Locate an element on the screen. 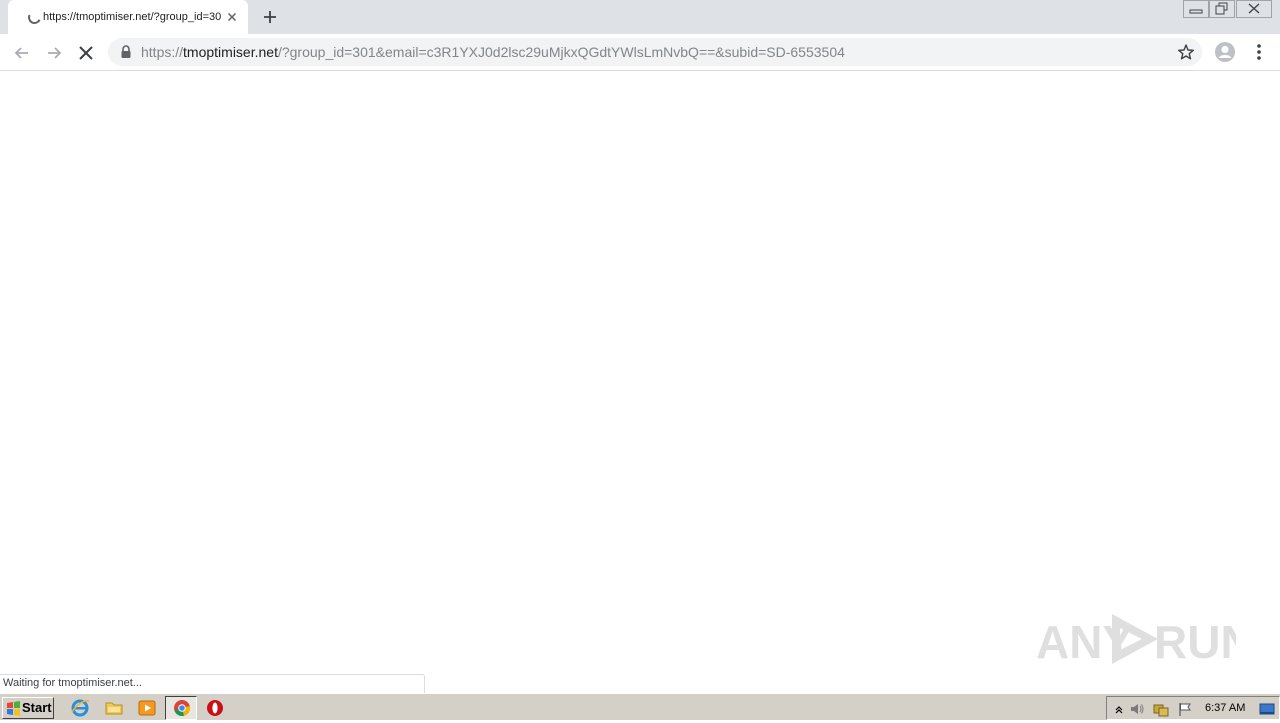  show-hidden-icons-arrow is located at coordinates (1119, 709).